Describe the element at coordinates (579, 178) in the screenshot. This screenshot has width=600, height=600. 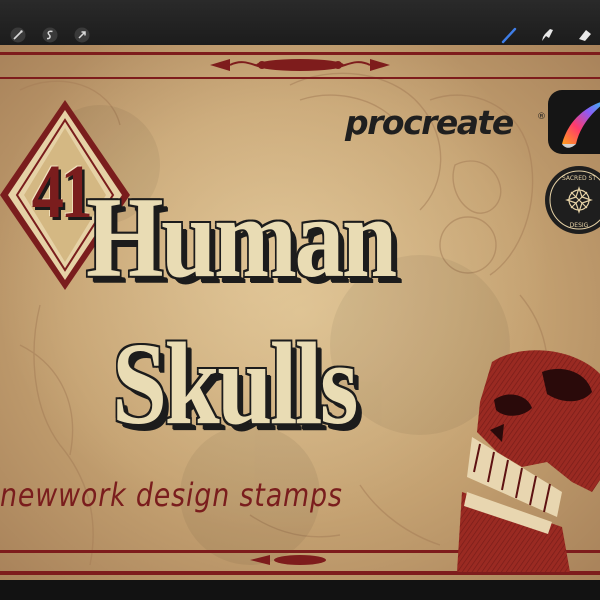
I see `seal-text: SACRED ST` at that location.